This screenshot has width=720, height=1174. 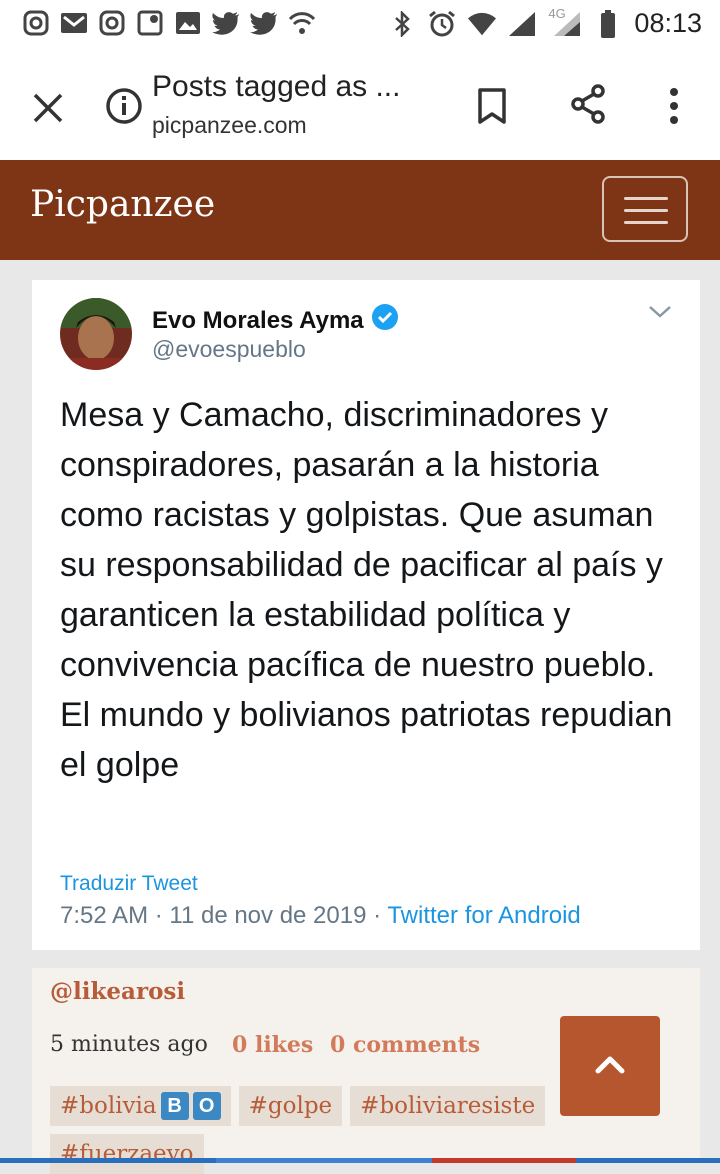 What do you see at coordinates (442, 24) in the screenshot?
I see `alarm-icon` at bounding box center [442, 24].